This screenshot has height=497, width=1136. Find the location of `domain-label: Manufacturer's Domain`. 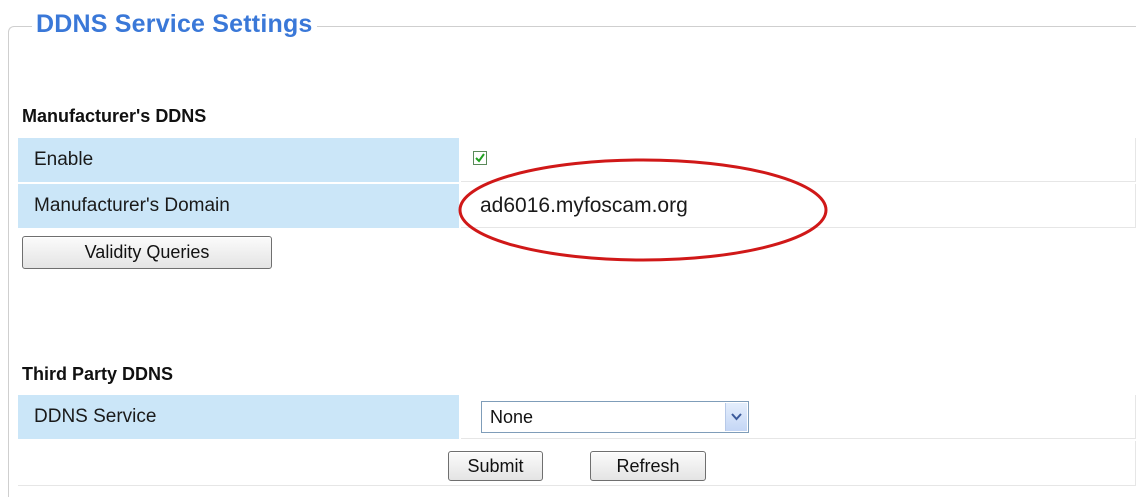

domain-label: Manufacturer's Domain is located at coordinates (238, 206).